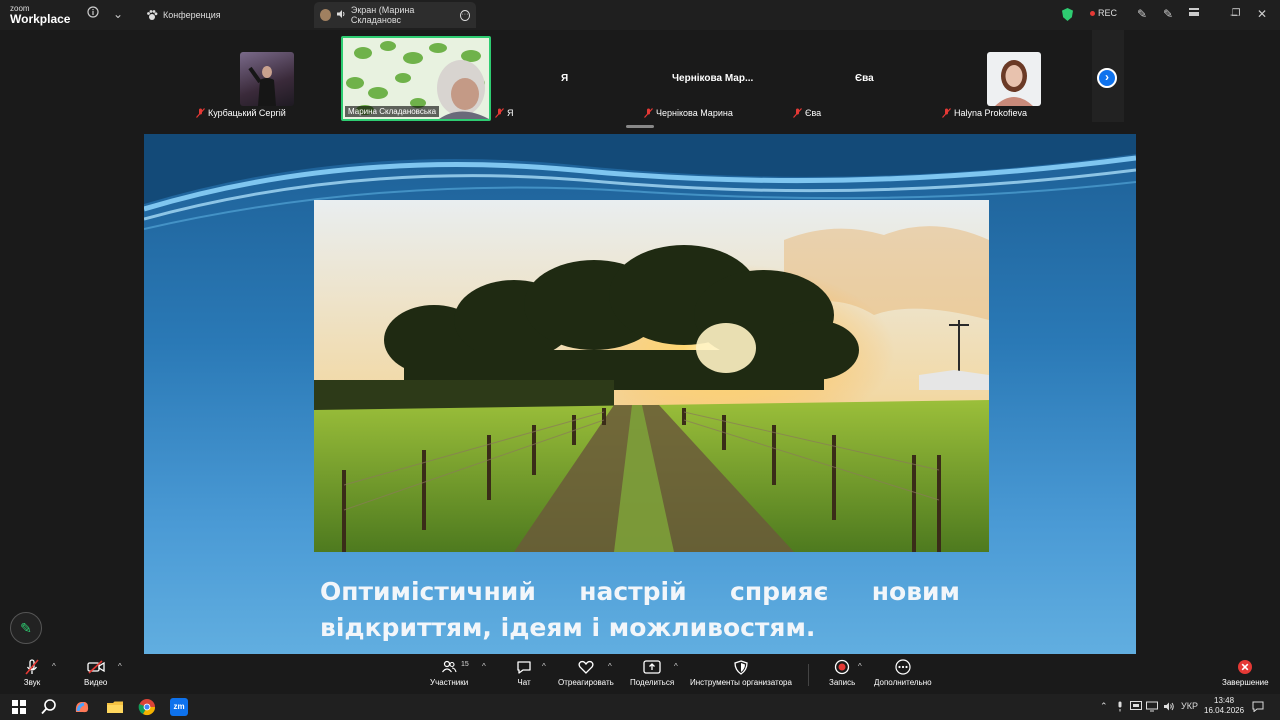 The image size is (1280, 720). I want to click on chat-button: Чат, so click(524, 672).